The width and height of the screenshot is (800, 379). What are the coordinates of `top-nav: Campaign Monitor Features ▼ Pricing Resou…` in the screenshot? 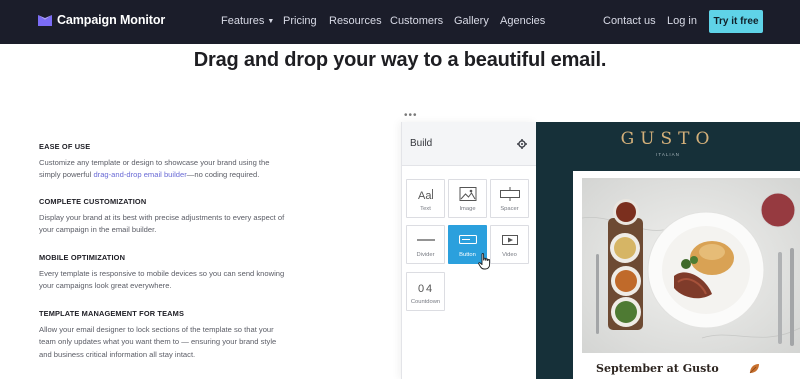 It's located at (400, 22).